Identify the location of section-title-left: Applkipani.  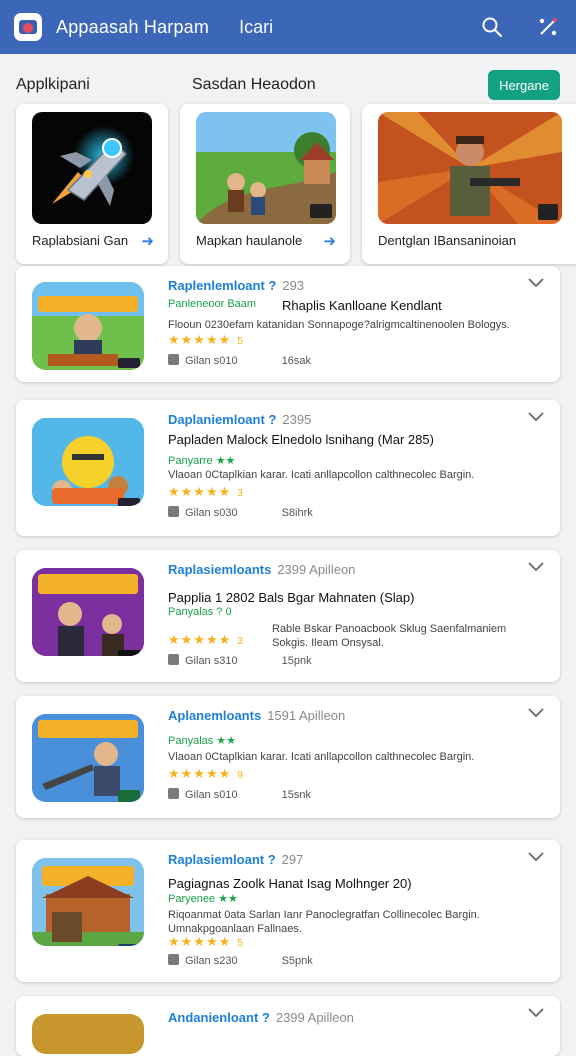
(53, 84).